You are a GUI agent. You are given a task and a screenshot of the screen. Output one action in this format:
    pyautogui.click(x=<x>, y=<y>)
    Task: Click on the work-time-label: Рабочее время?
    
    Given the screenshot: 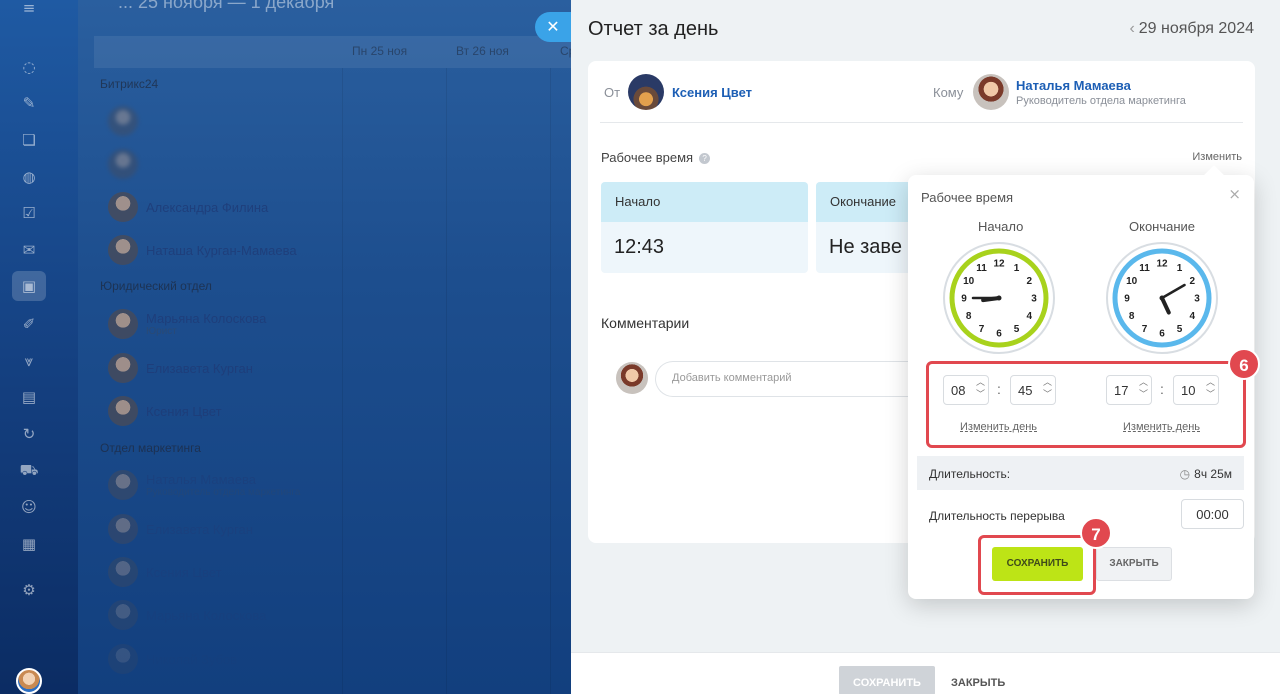 What is the action you would take?
    pyautogui.click(x=656, y=157)
    